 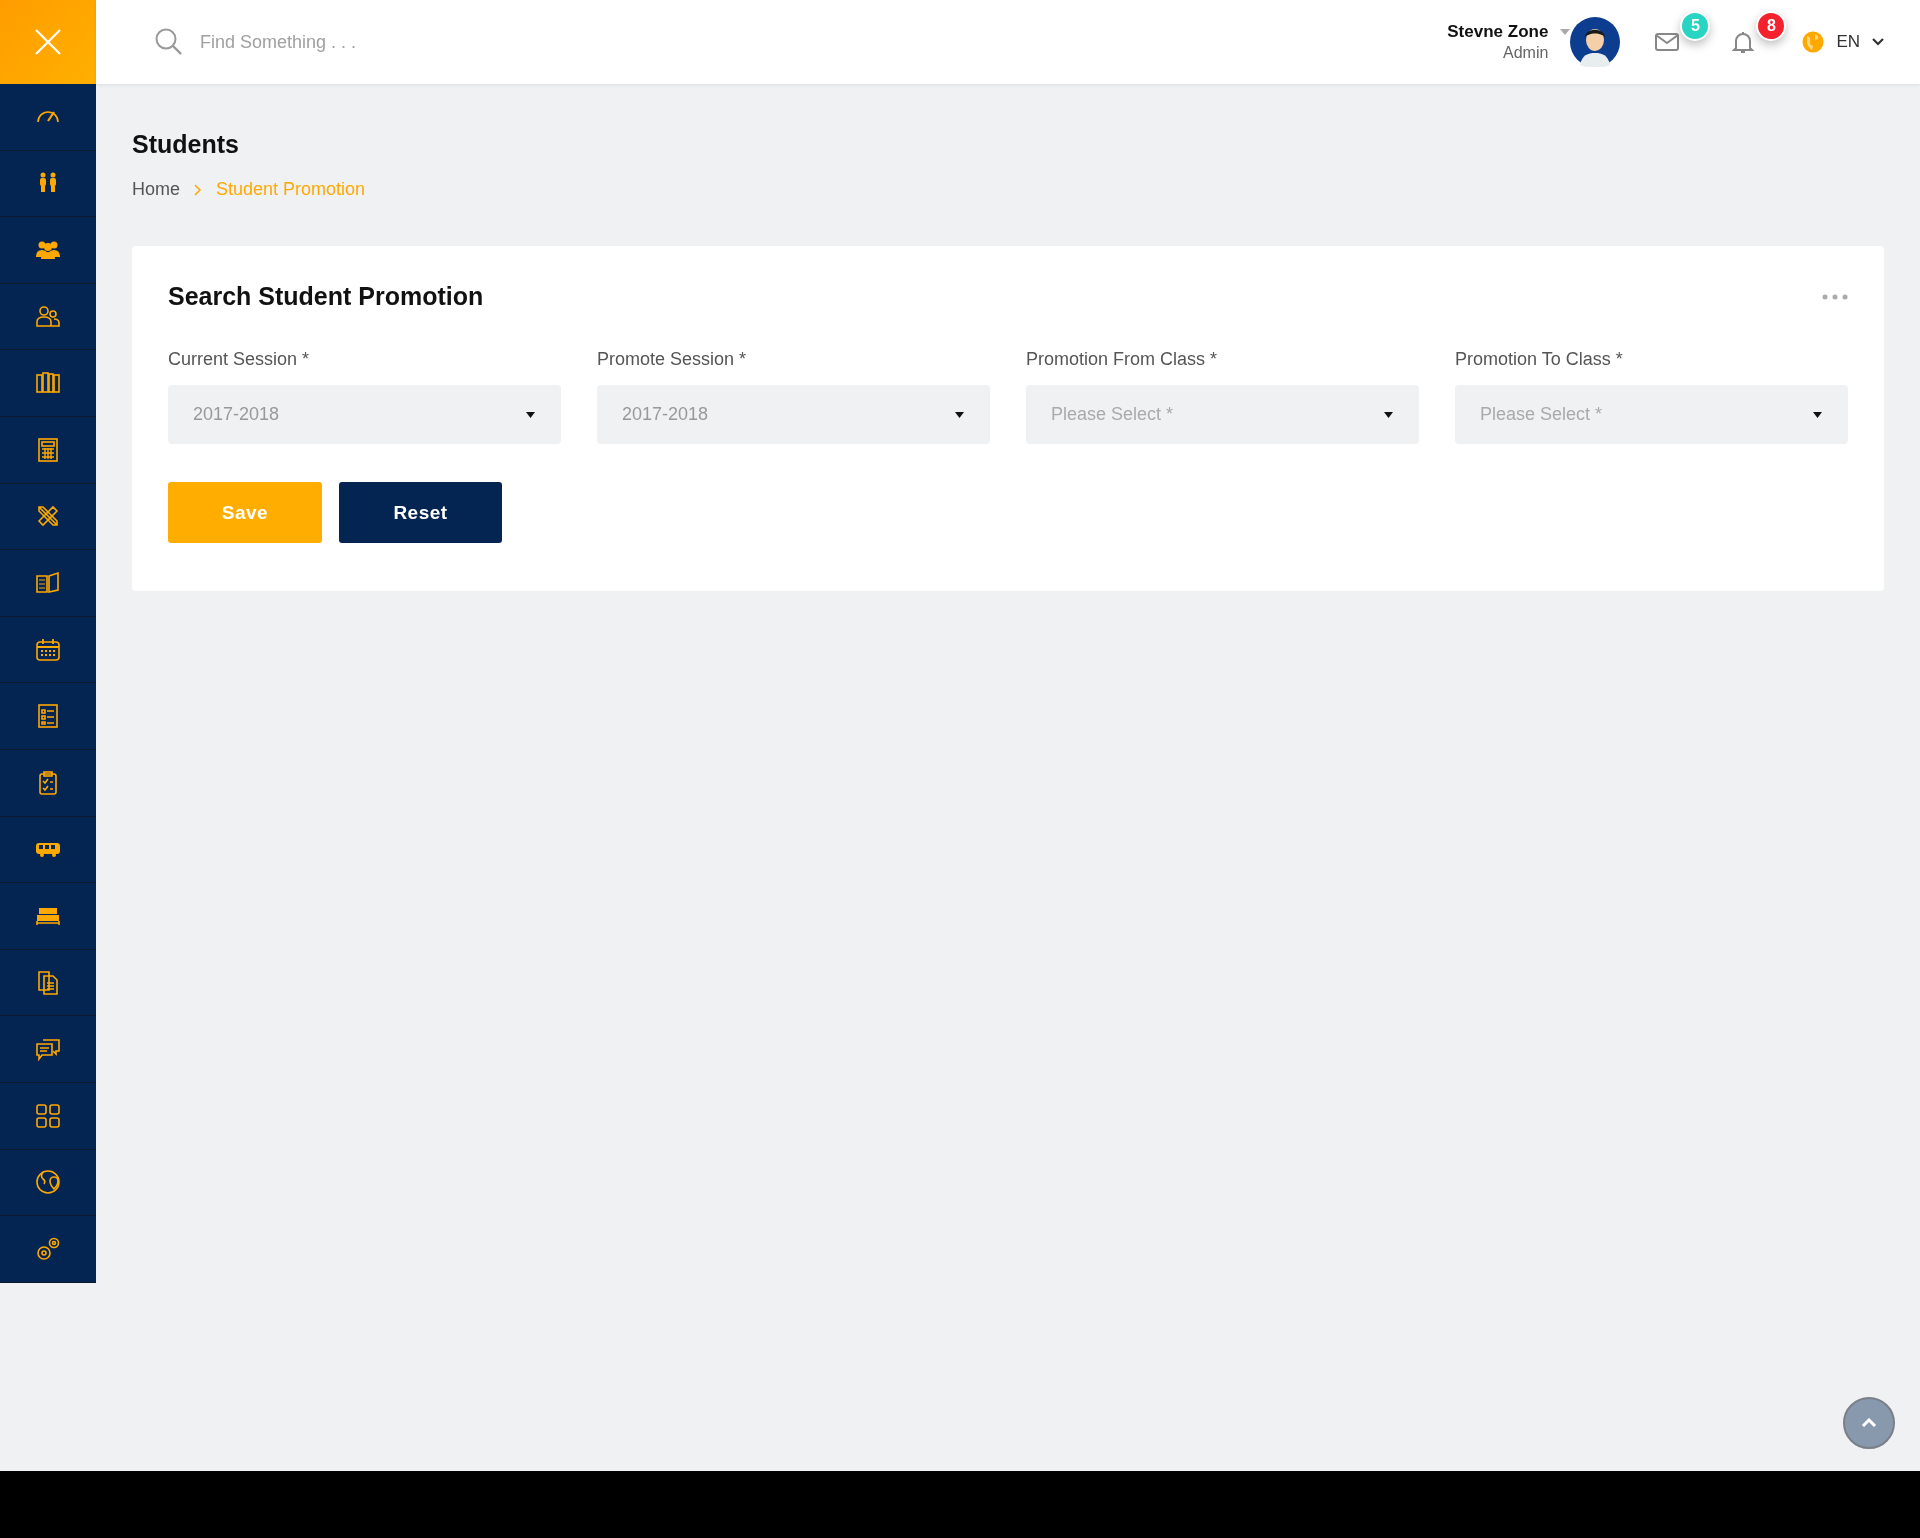 What do you see at coordinates (245, 512) in the screenshot?
I see `save-button: Save` at bounding box center [245, 512].